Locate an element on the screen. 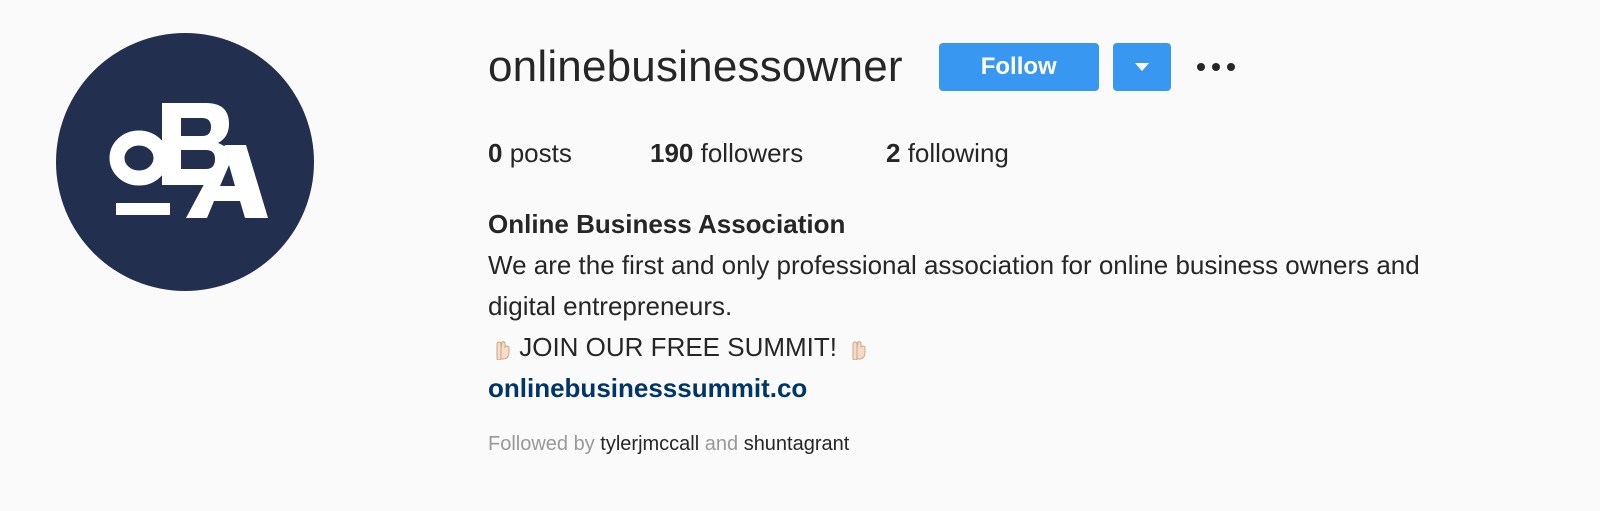 This screenshot has width=1600, height=511. caret-down-icon is located at coordinates (1141, 67).